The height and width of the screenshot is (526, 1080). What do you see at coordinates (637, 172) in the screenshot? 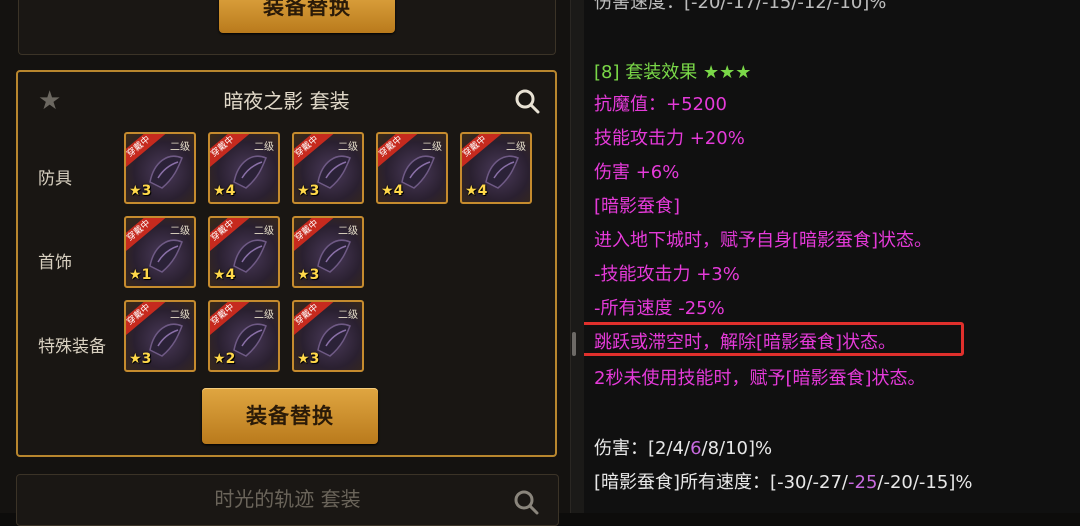
I see `effect-line: 伤害 +6%` at bounding box center [637, 172].